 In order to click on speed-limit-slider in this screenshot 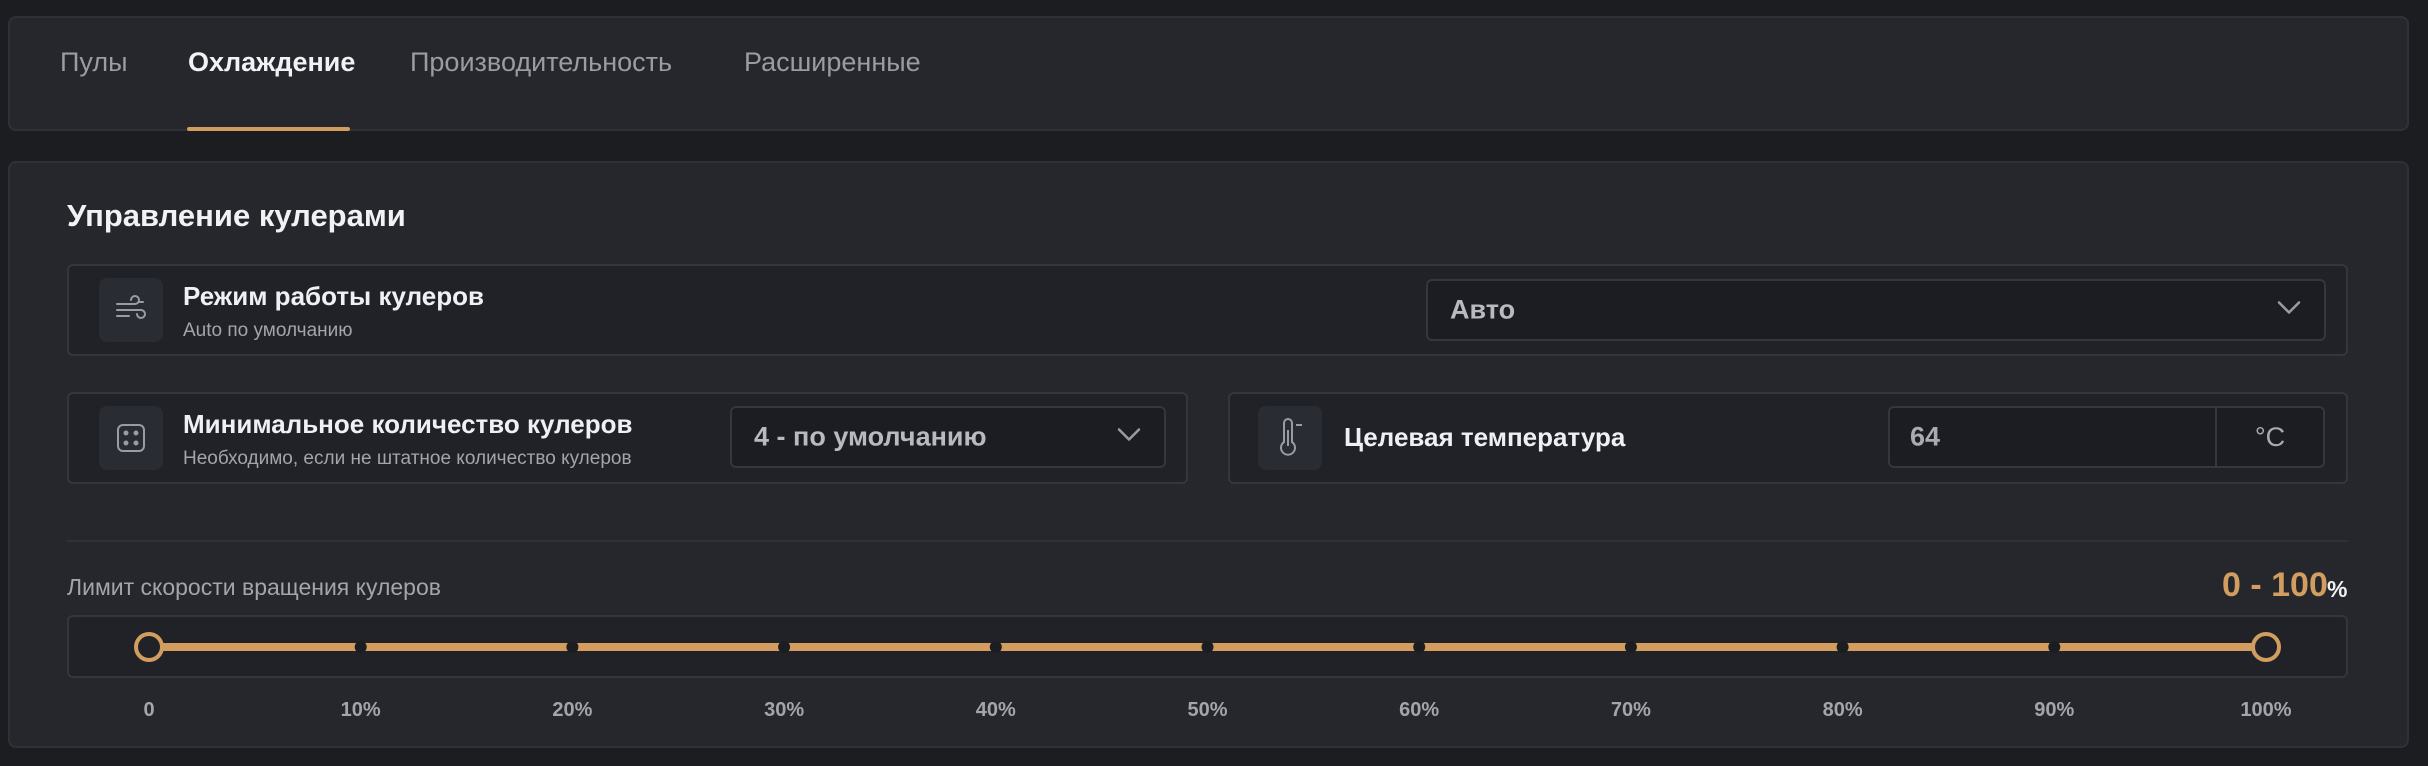, I will do `click(1207, 646)`.